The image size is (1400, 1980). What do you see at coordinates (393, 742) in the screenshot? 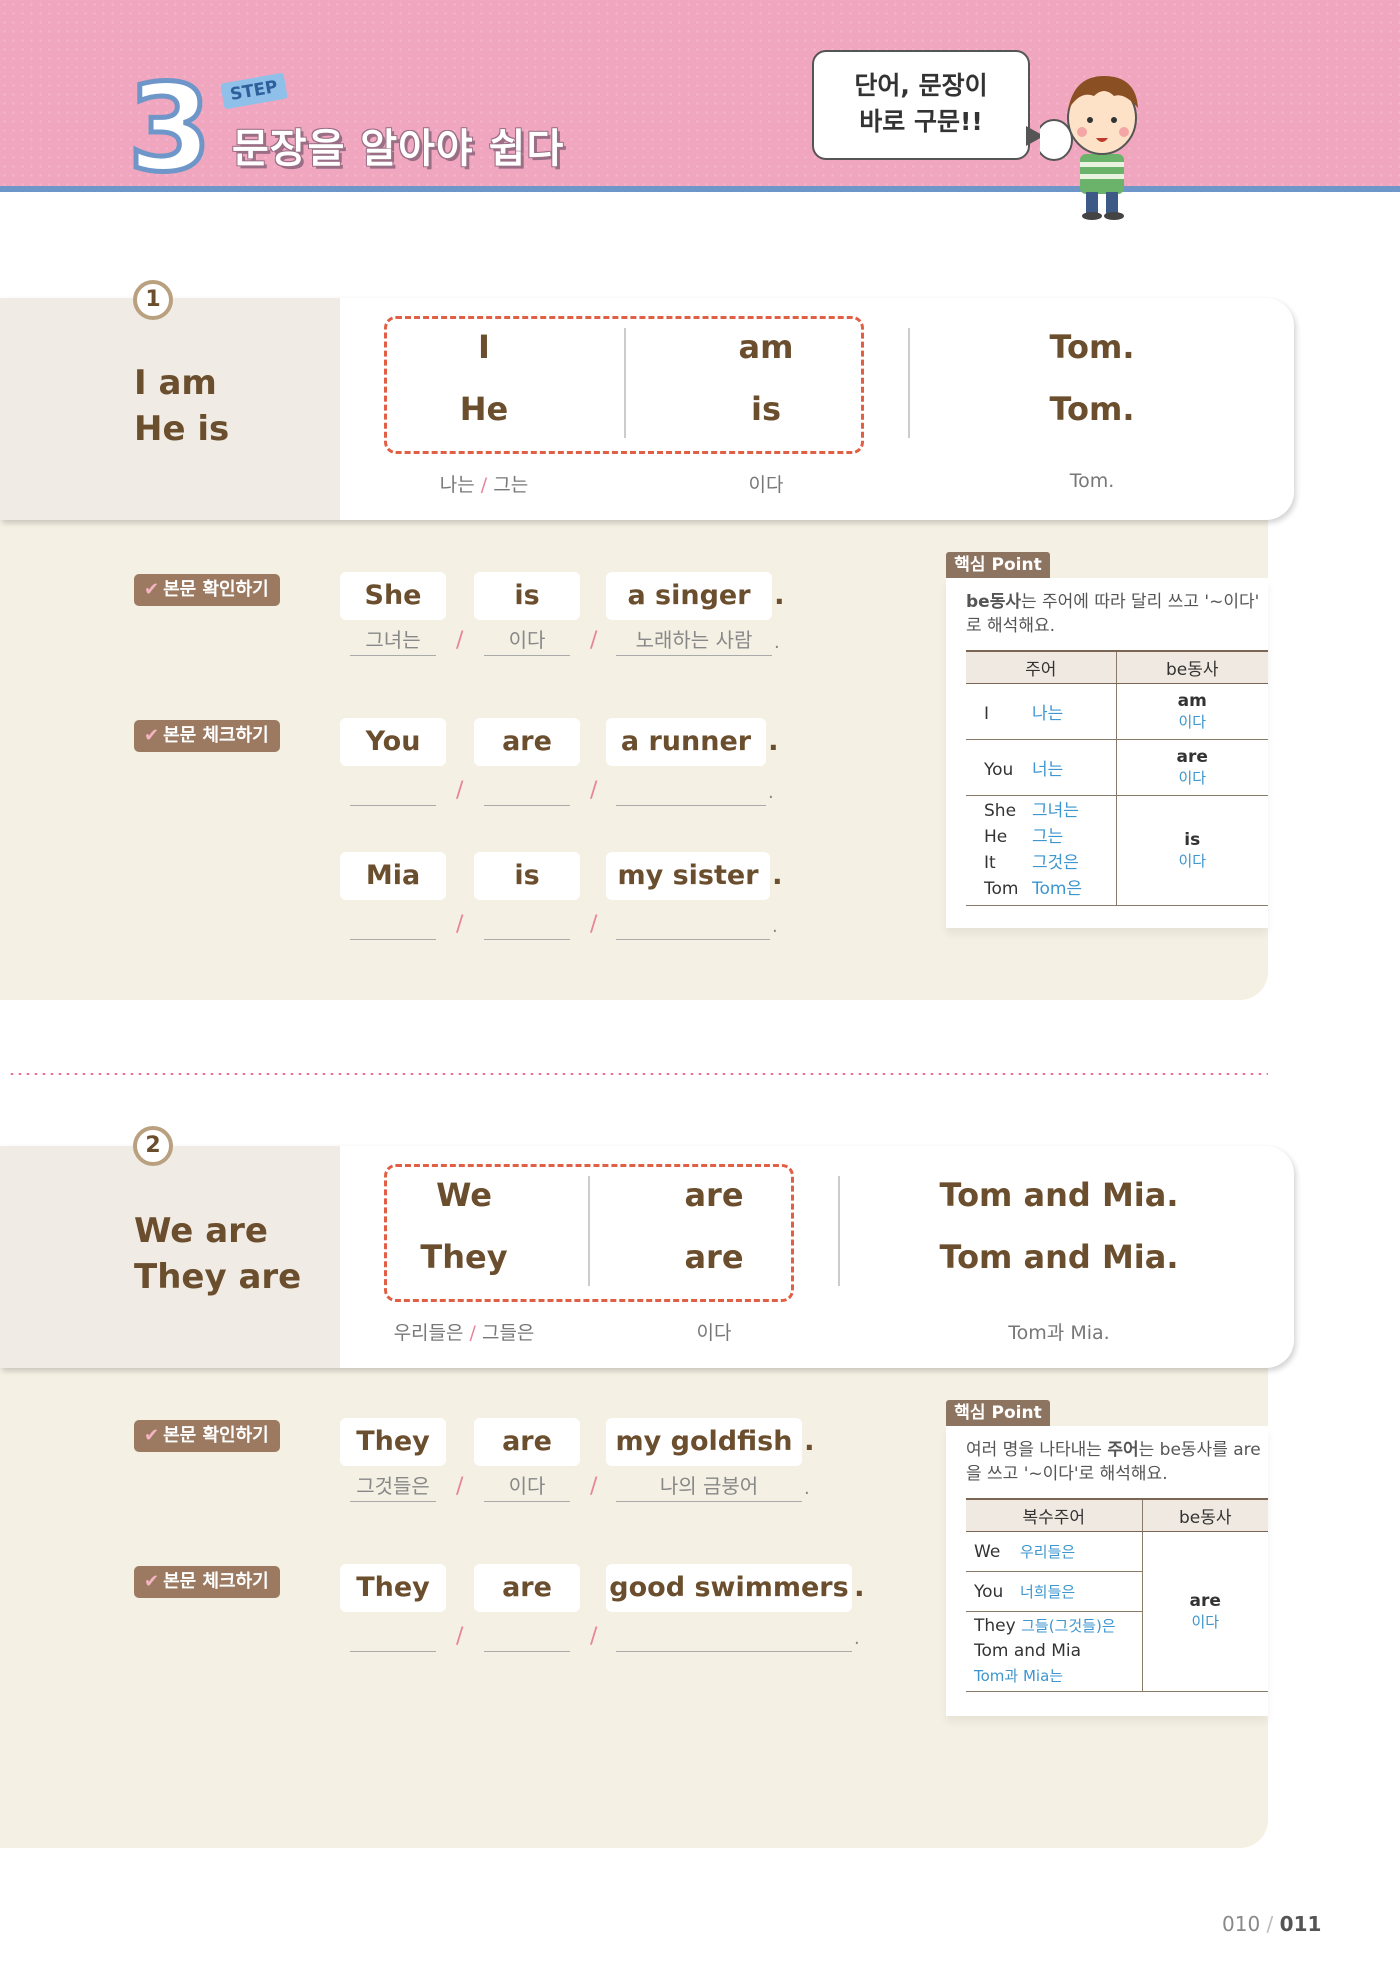
I see `word-chip: You` at bounding box center [393, 742].